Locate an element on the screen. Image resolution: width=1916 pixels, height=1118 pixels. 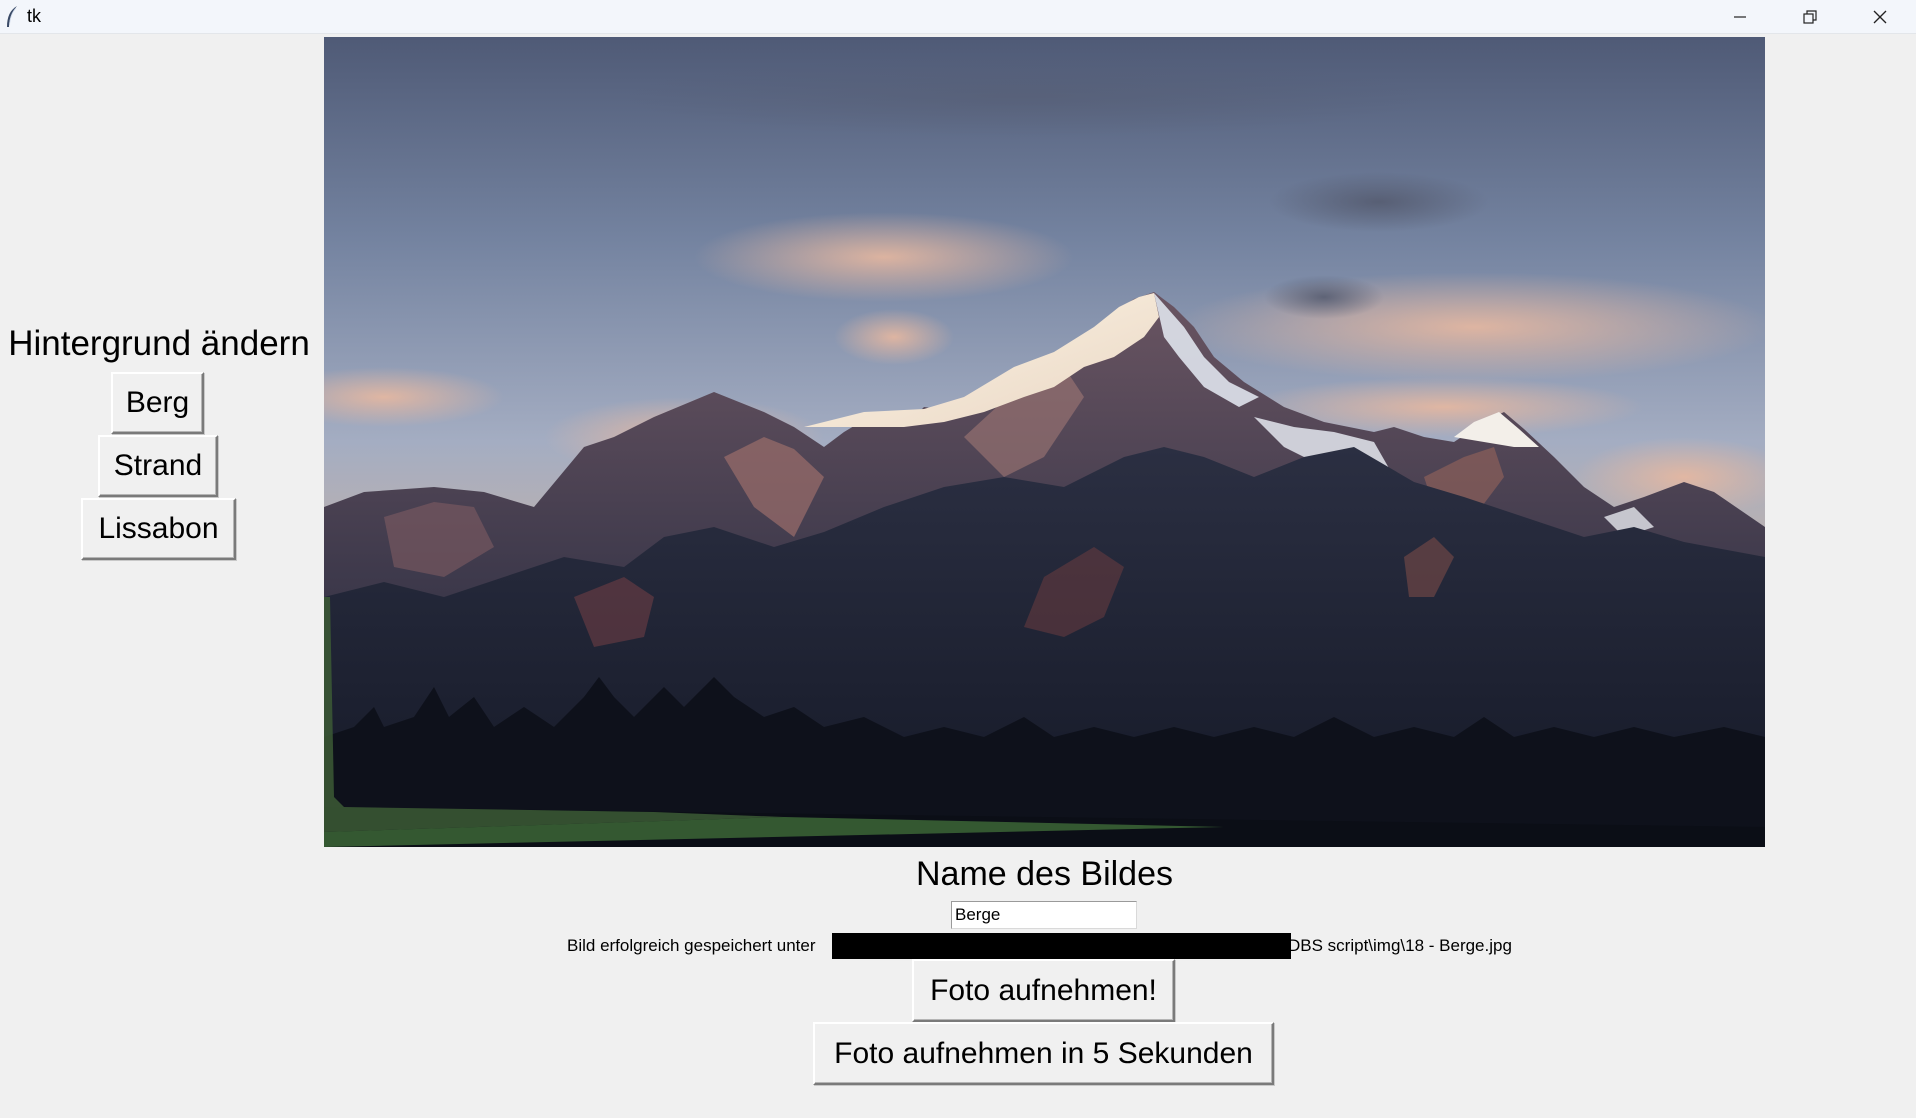
minimize-icon is located at coordinates (1740, 16).